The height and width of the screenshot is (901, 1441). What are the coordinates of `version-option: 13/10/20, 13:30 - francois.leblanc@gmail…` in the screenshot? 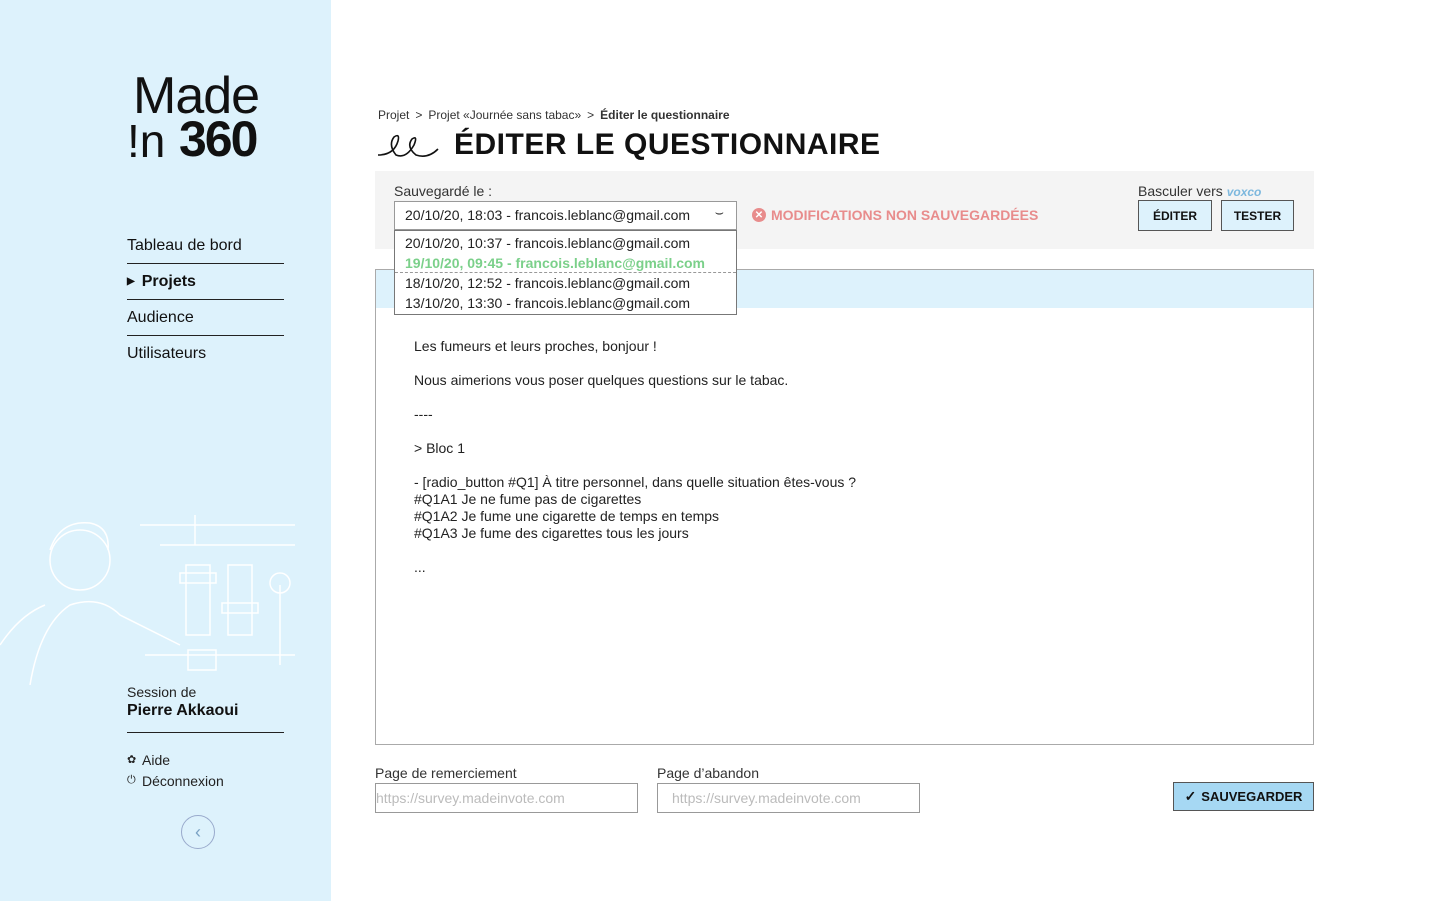 It's located at (565, 303).